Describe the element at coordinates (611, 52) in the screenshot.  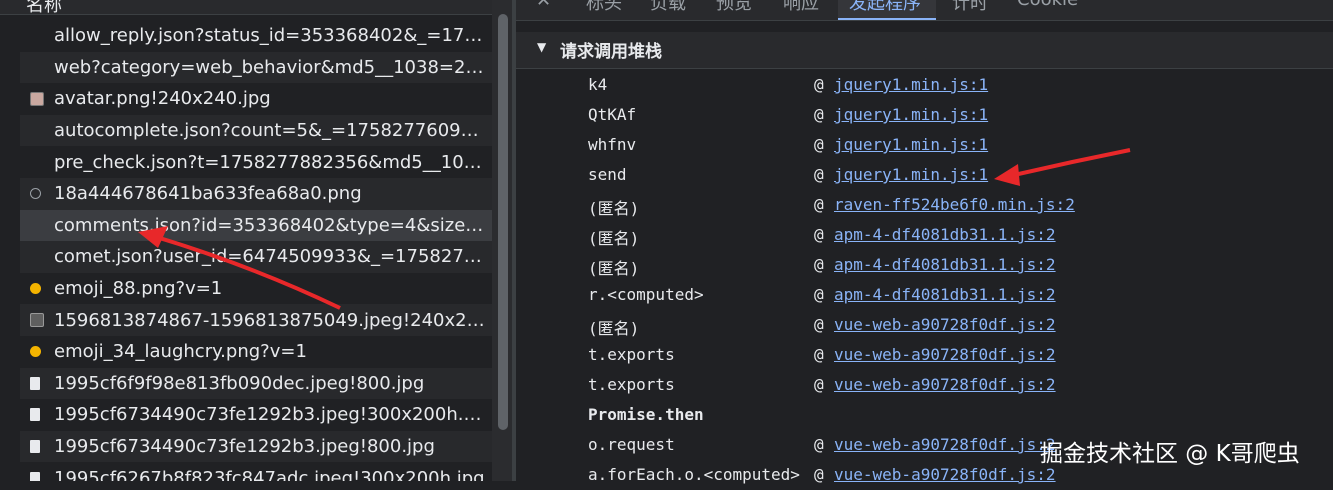
I see `call-stack-title: 请求调用堆栈` at that location.